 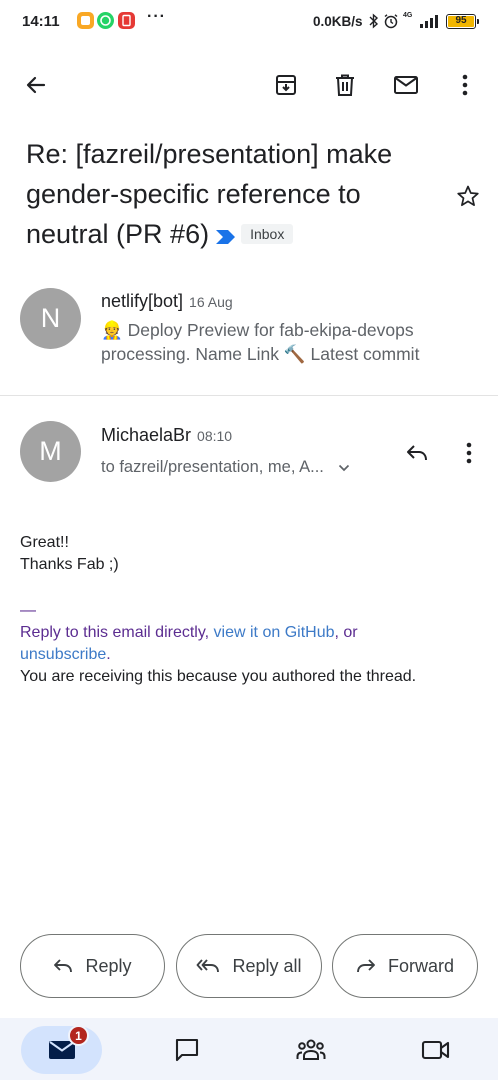 What do you see at coordinates (208, 966) in the screenshot?
I see `reply-all-icon` at bounding box center [208, 966].